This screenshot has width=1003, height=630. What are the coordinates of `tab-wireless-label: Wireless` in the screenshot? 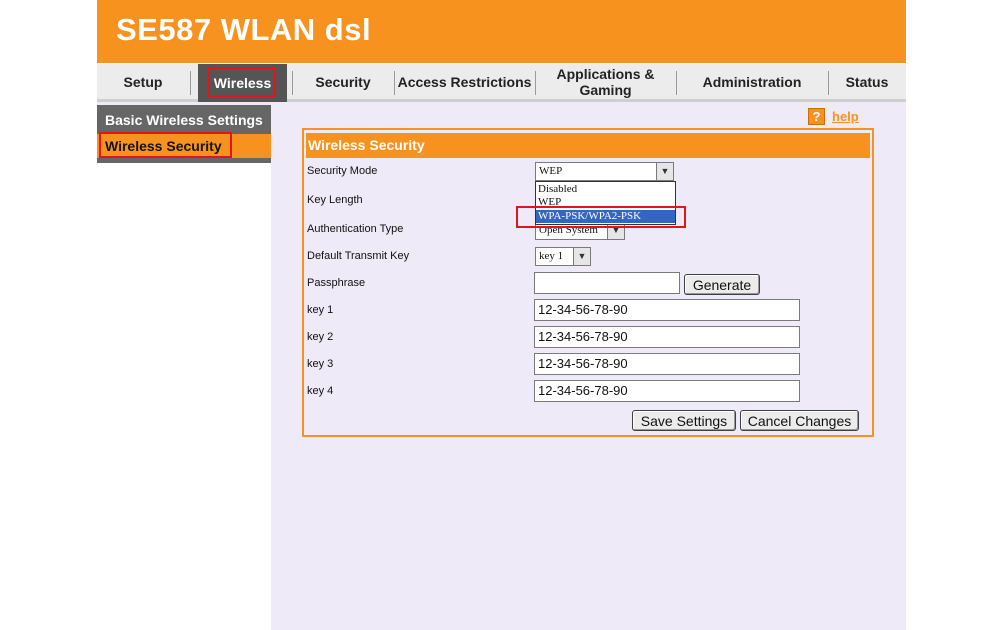 It's located at (242, 83).